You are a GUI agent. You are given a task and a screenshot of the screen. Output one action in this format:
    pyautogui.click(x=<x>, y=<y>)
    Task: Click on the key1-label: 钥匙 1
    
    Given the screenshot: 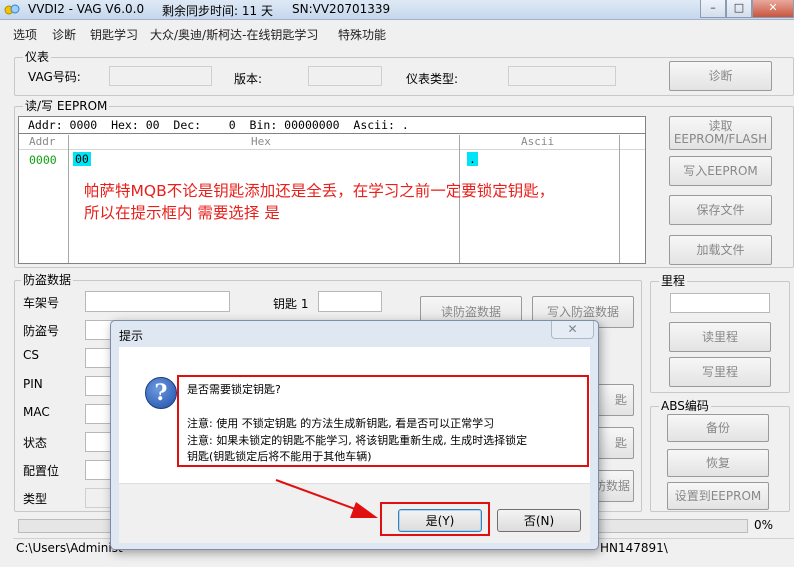 What is the action you would take?
    pyautogui.click(x=291, y=304)
    